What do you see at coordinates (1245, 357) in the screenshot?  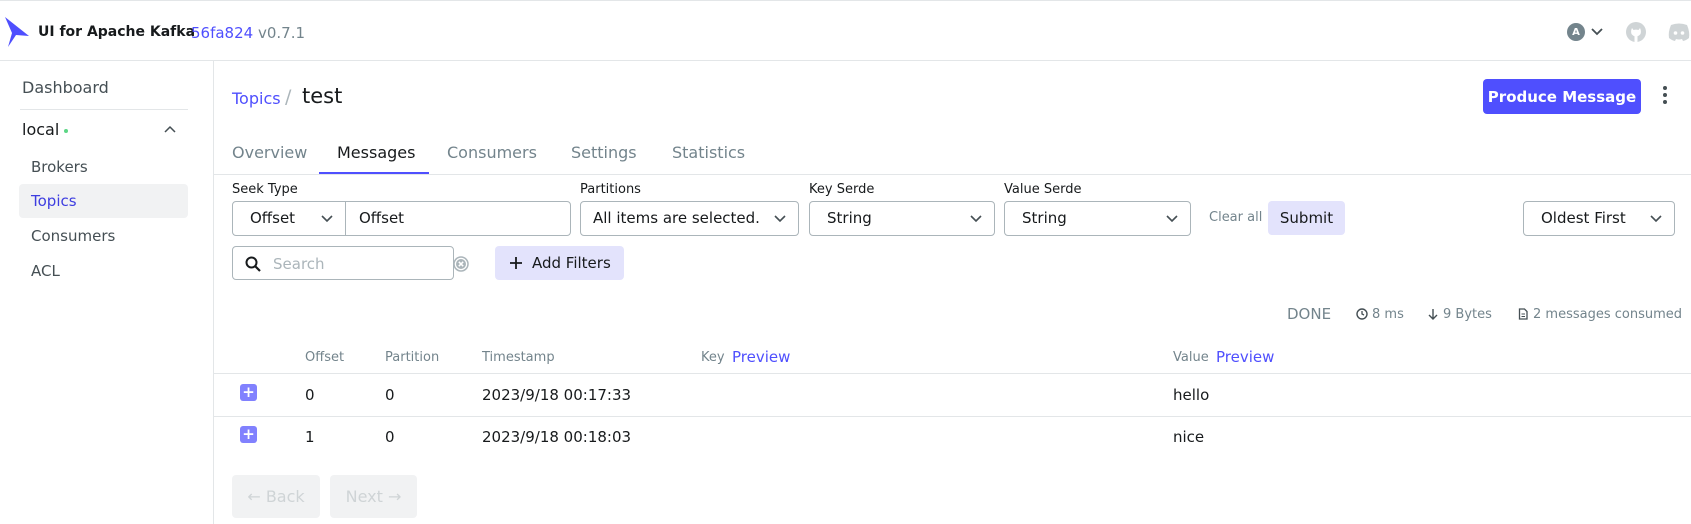 I see `value-preview-link: Preview` at bounding box center [1245, 357].